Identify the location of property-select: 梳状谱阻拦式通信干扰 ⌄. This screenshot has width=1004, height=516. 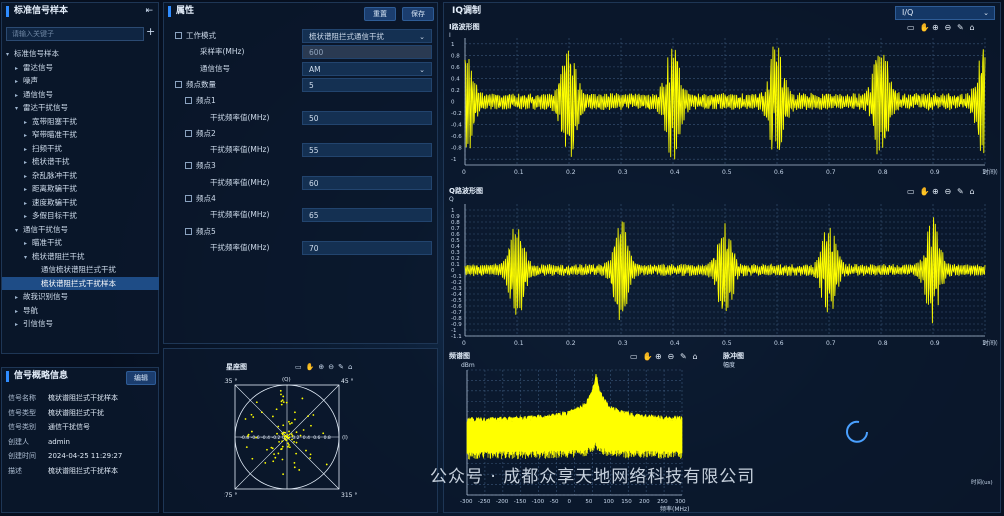
(367, 36).